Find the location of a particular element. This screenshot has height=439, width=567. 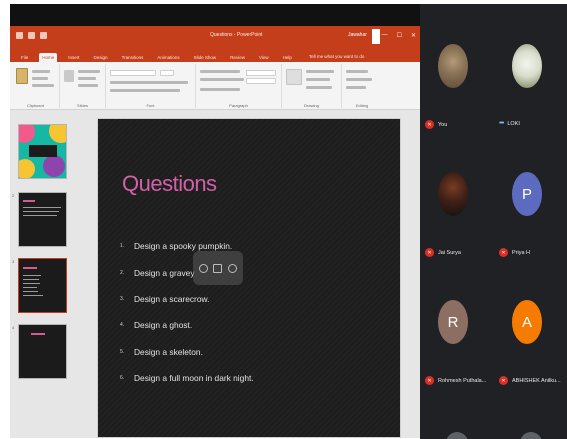

list-number: 4. is located at coordinates (122, 325).